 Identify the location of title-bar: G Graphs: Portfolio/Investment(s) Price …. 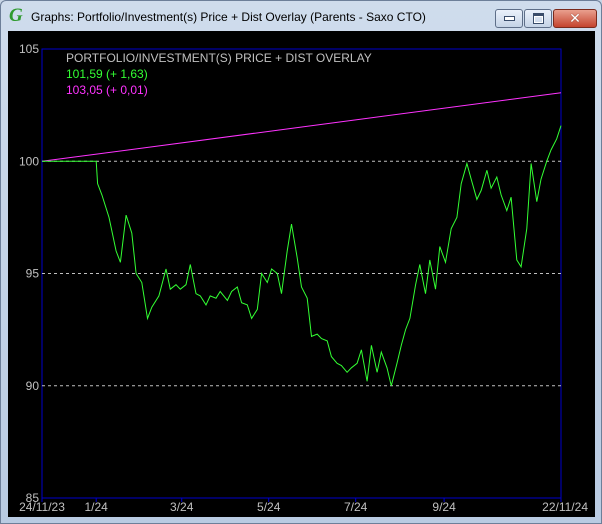
(301, 16).